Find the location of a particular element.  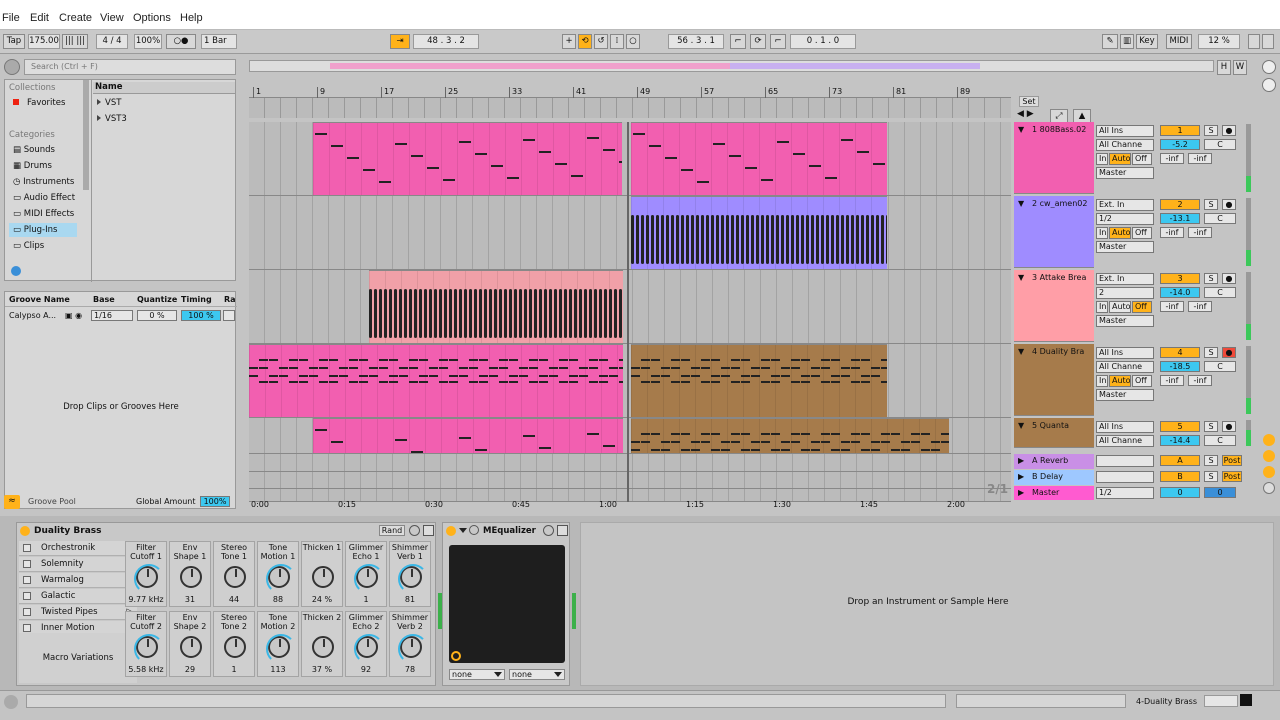

return-fold-icon: ▶ is located at coordinates (1021, 476).